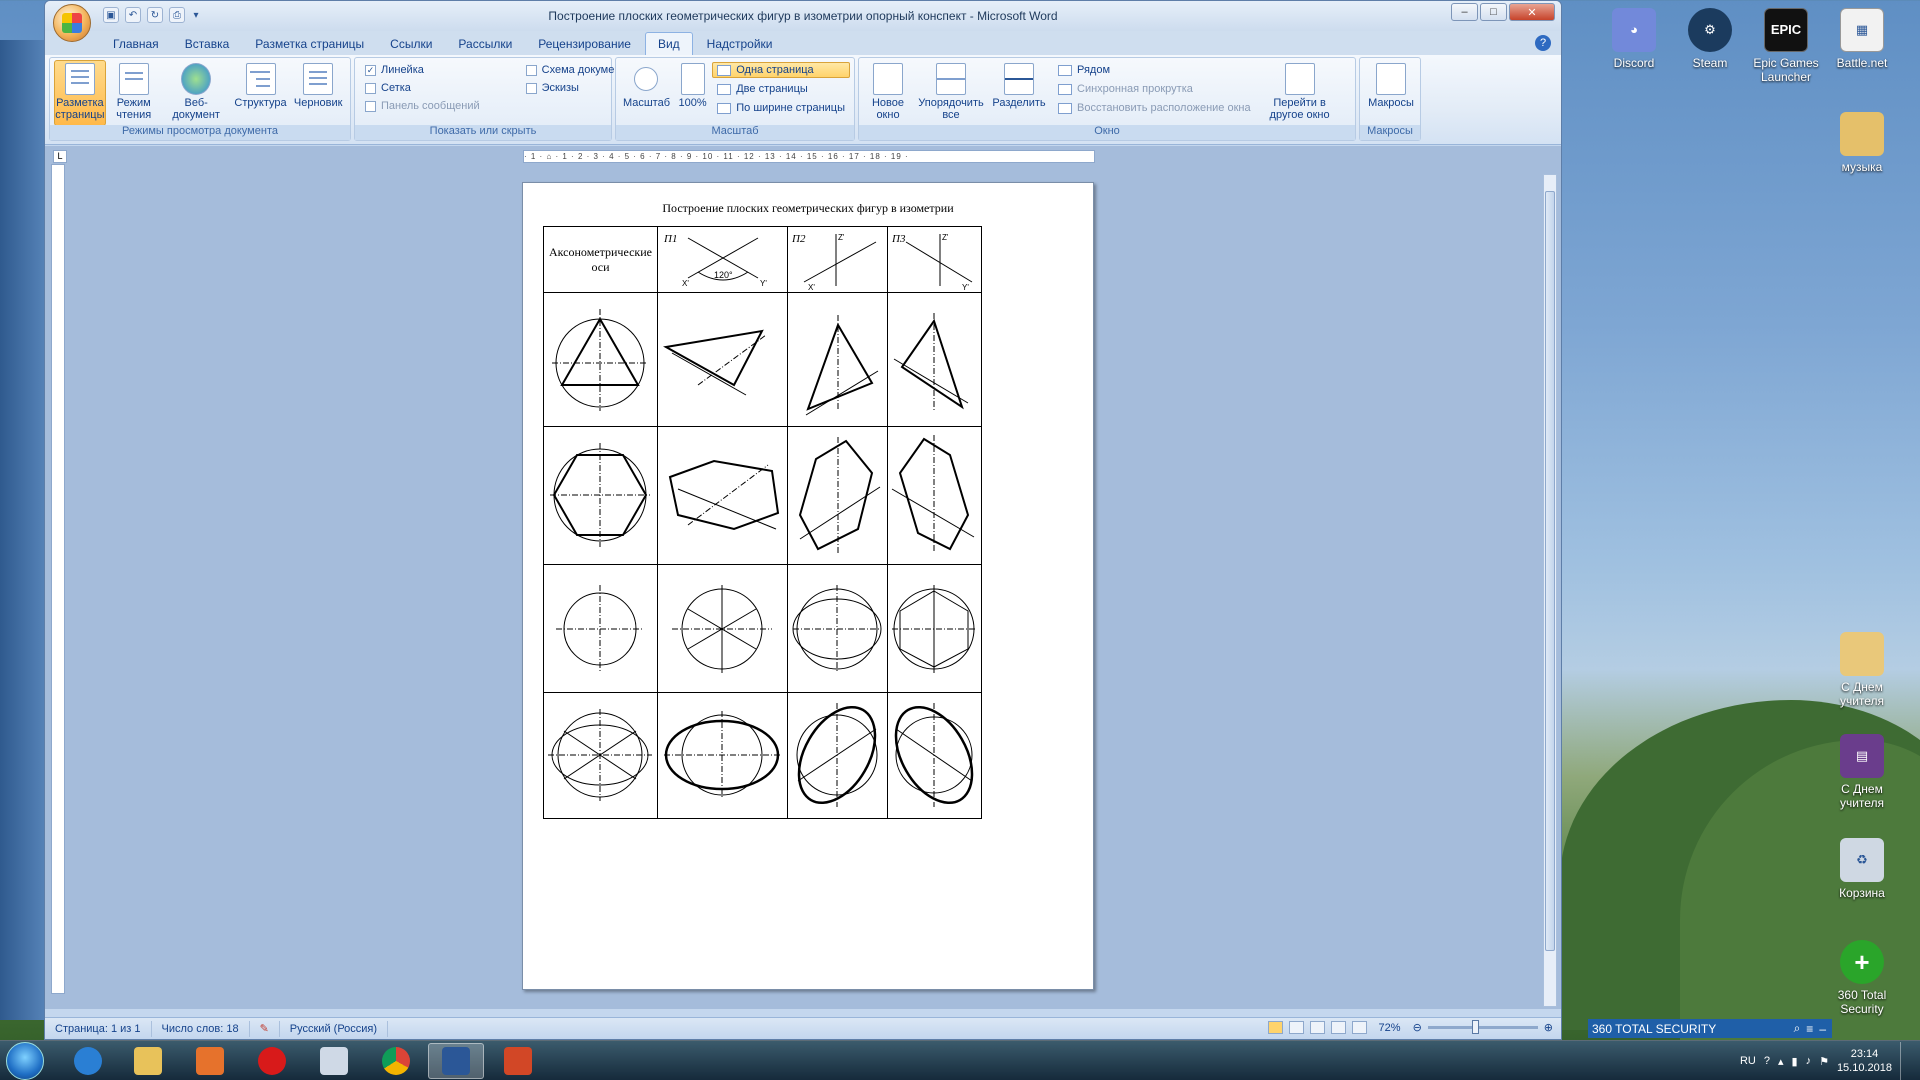  What do you see at coordinates (1809, 1061) in the screenshot?
I see `volume-icon: ♪` at bounding box center [1809, 1061].